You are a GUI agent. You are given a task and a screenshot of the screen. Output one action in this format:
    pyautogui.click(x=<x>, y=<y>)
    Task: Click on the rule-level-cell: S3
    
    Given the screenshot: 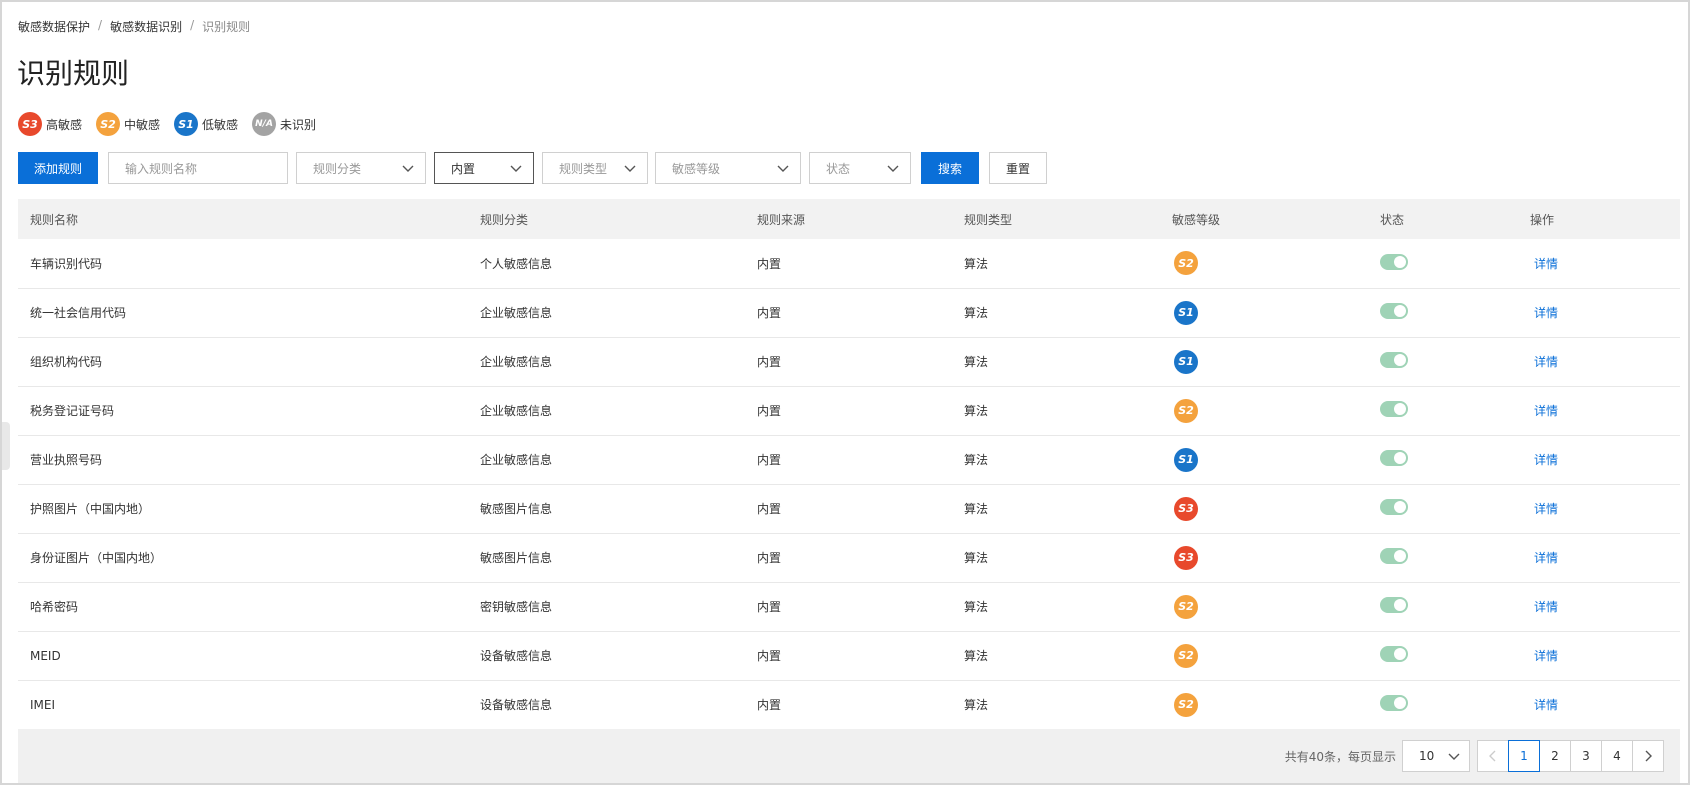 What is the action you would take?
    pyautogui.click(x=1264, y=557)
    